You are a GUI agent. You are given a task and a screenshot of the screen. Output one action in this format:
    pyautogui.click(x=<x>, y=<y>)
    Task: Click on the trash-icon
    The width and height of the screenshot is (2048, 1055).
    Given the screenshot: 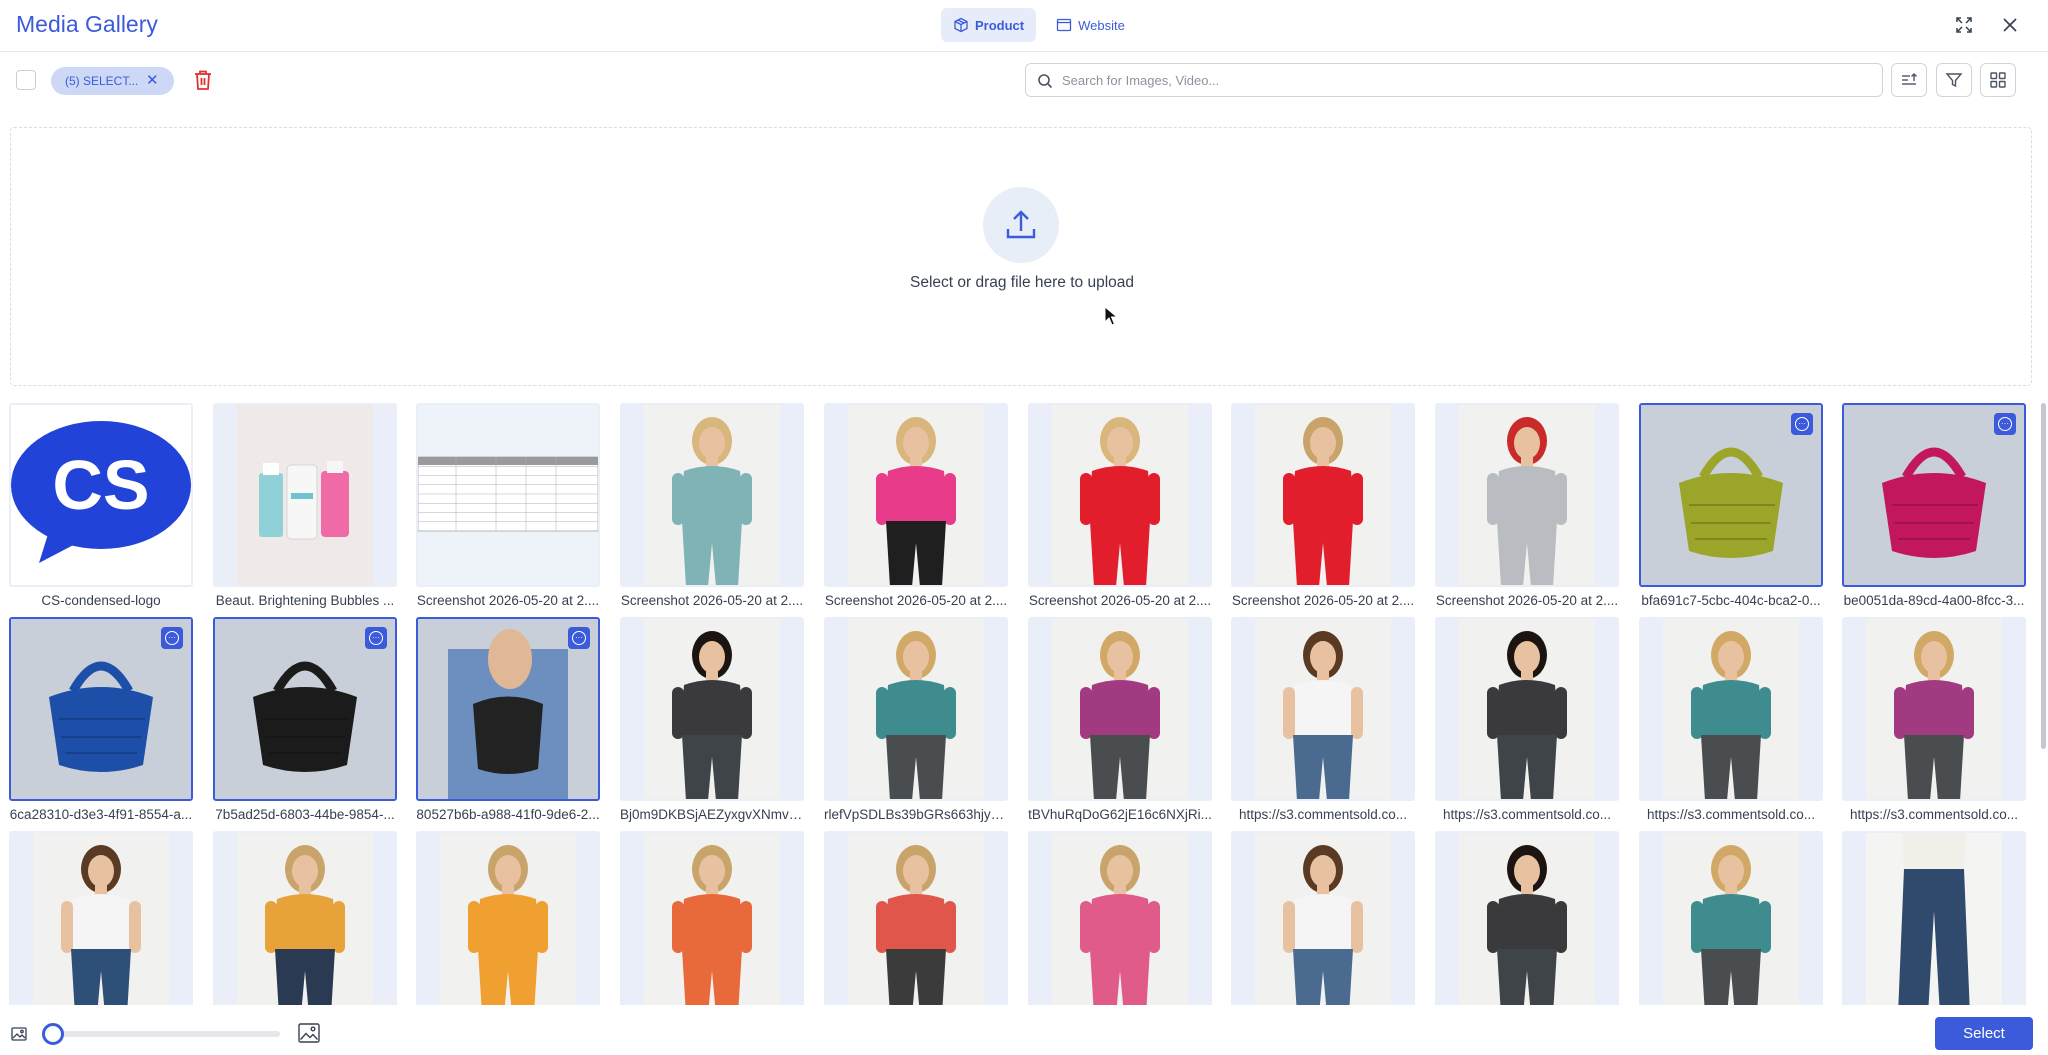 What is the action you would take?
    pyautogui.click(x=203, y=80)
    